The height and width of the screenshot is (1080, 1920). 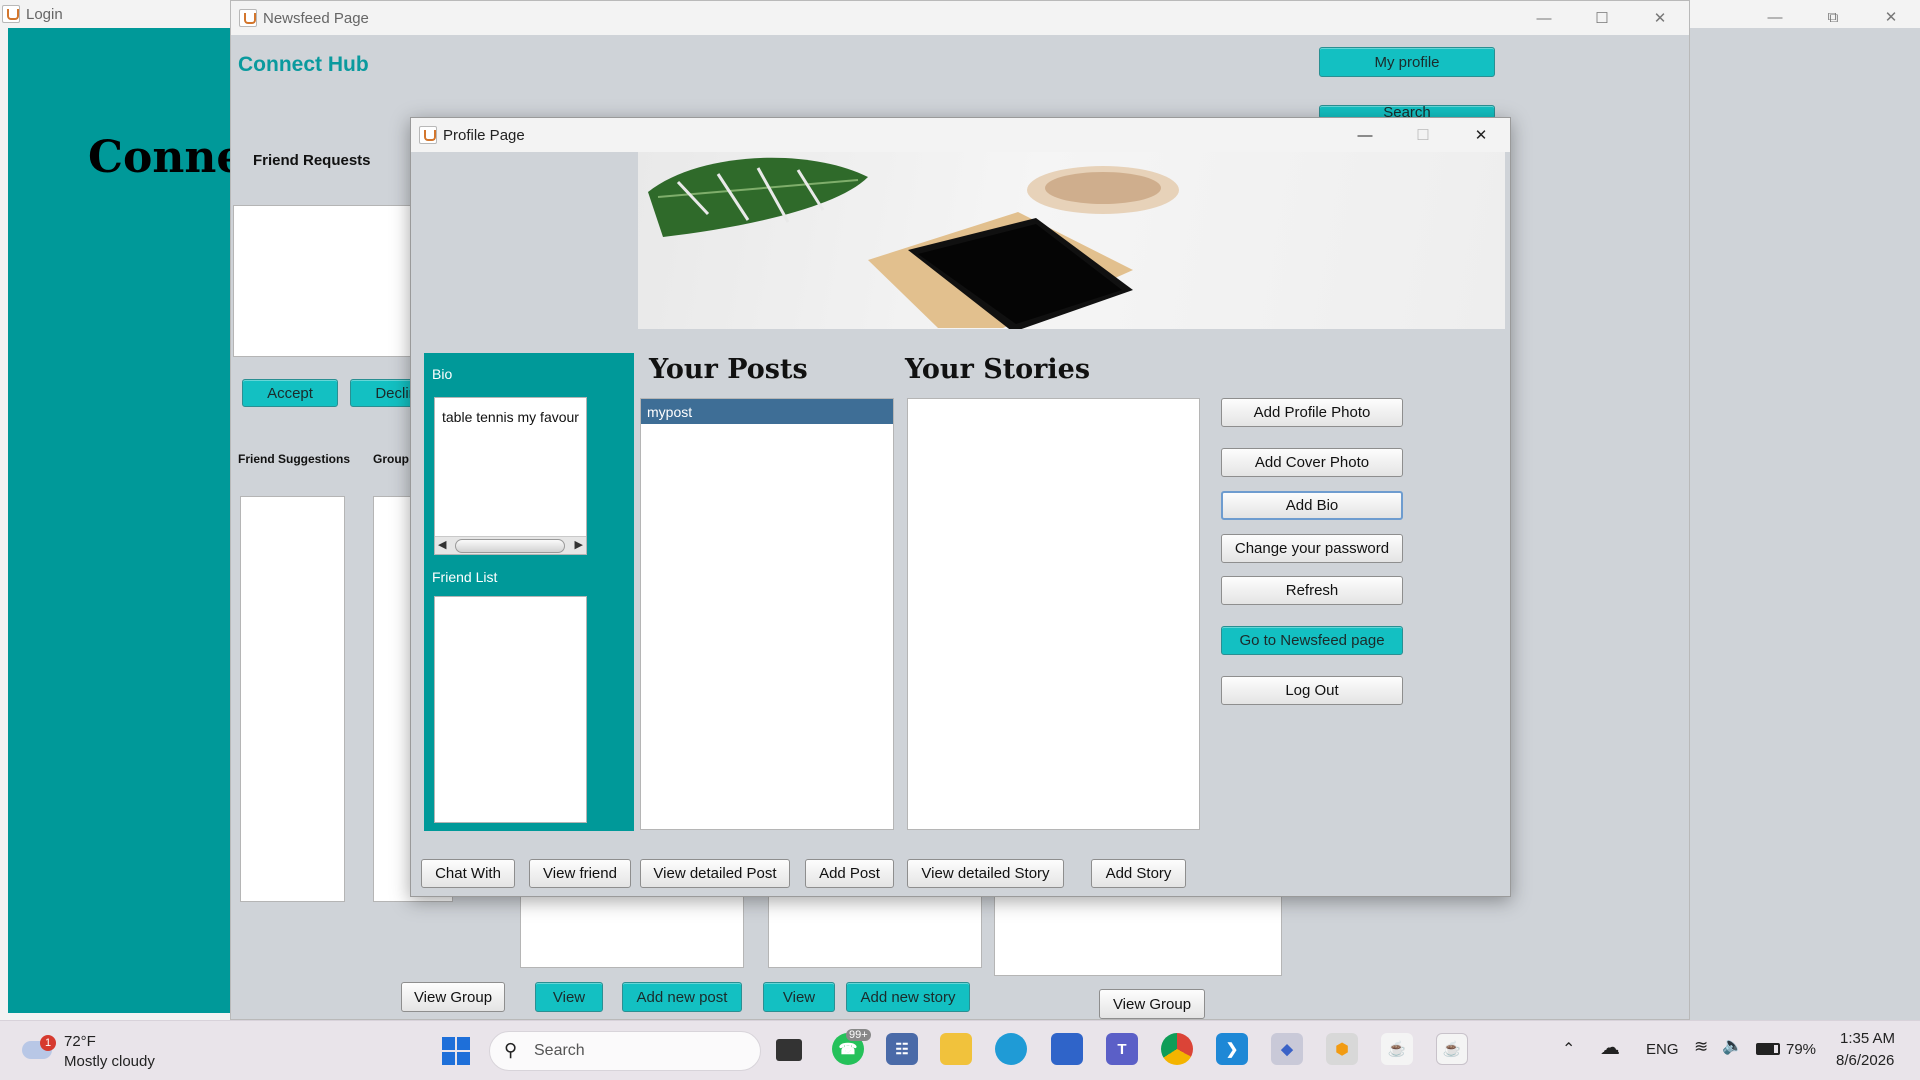 What do you see at coordinates (902, 1049) in the screenshot?
I see `calculator-app-icon: ☷` at bounding box center [902, 1049].